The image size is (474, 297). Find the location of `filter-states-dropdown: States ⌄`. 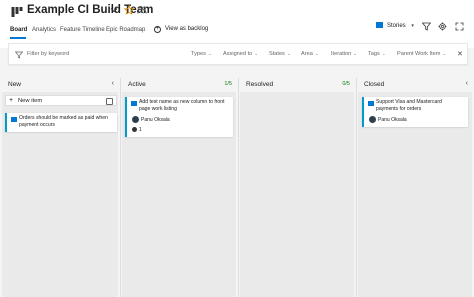

filter-states-dropdown: States ⌄ is located at coordinates (280, 54).